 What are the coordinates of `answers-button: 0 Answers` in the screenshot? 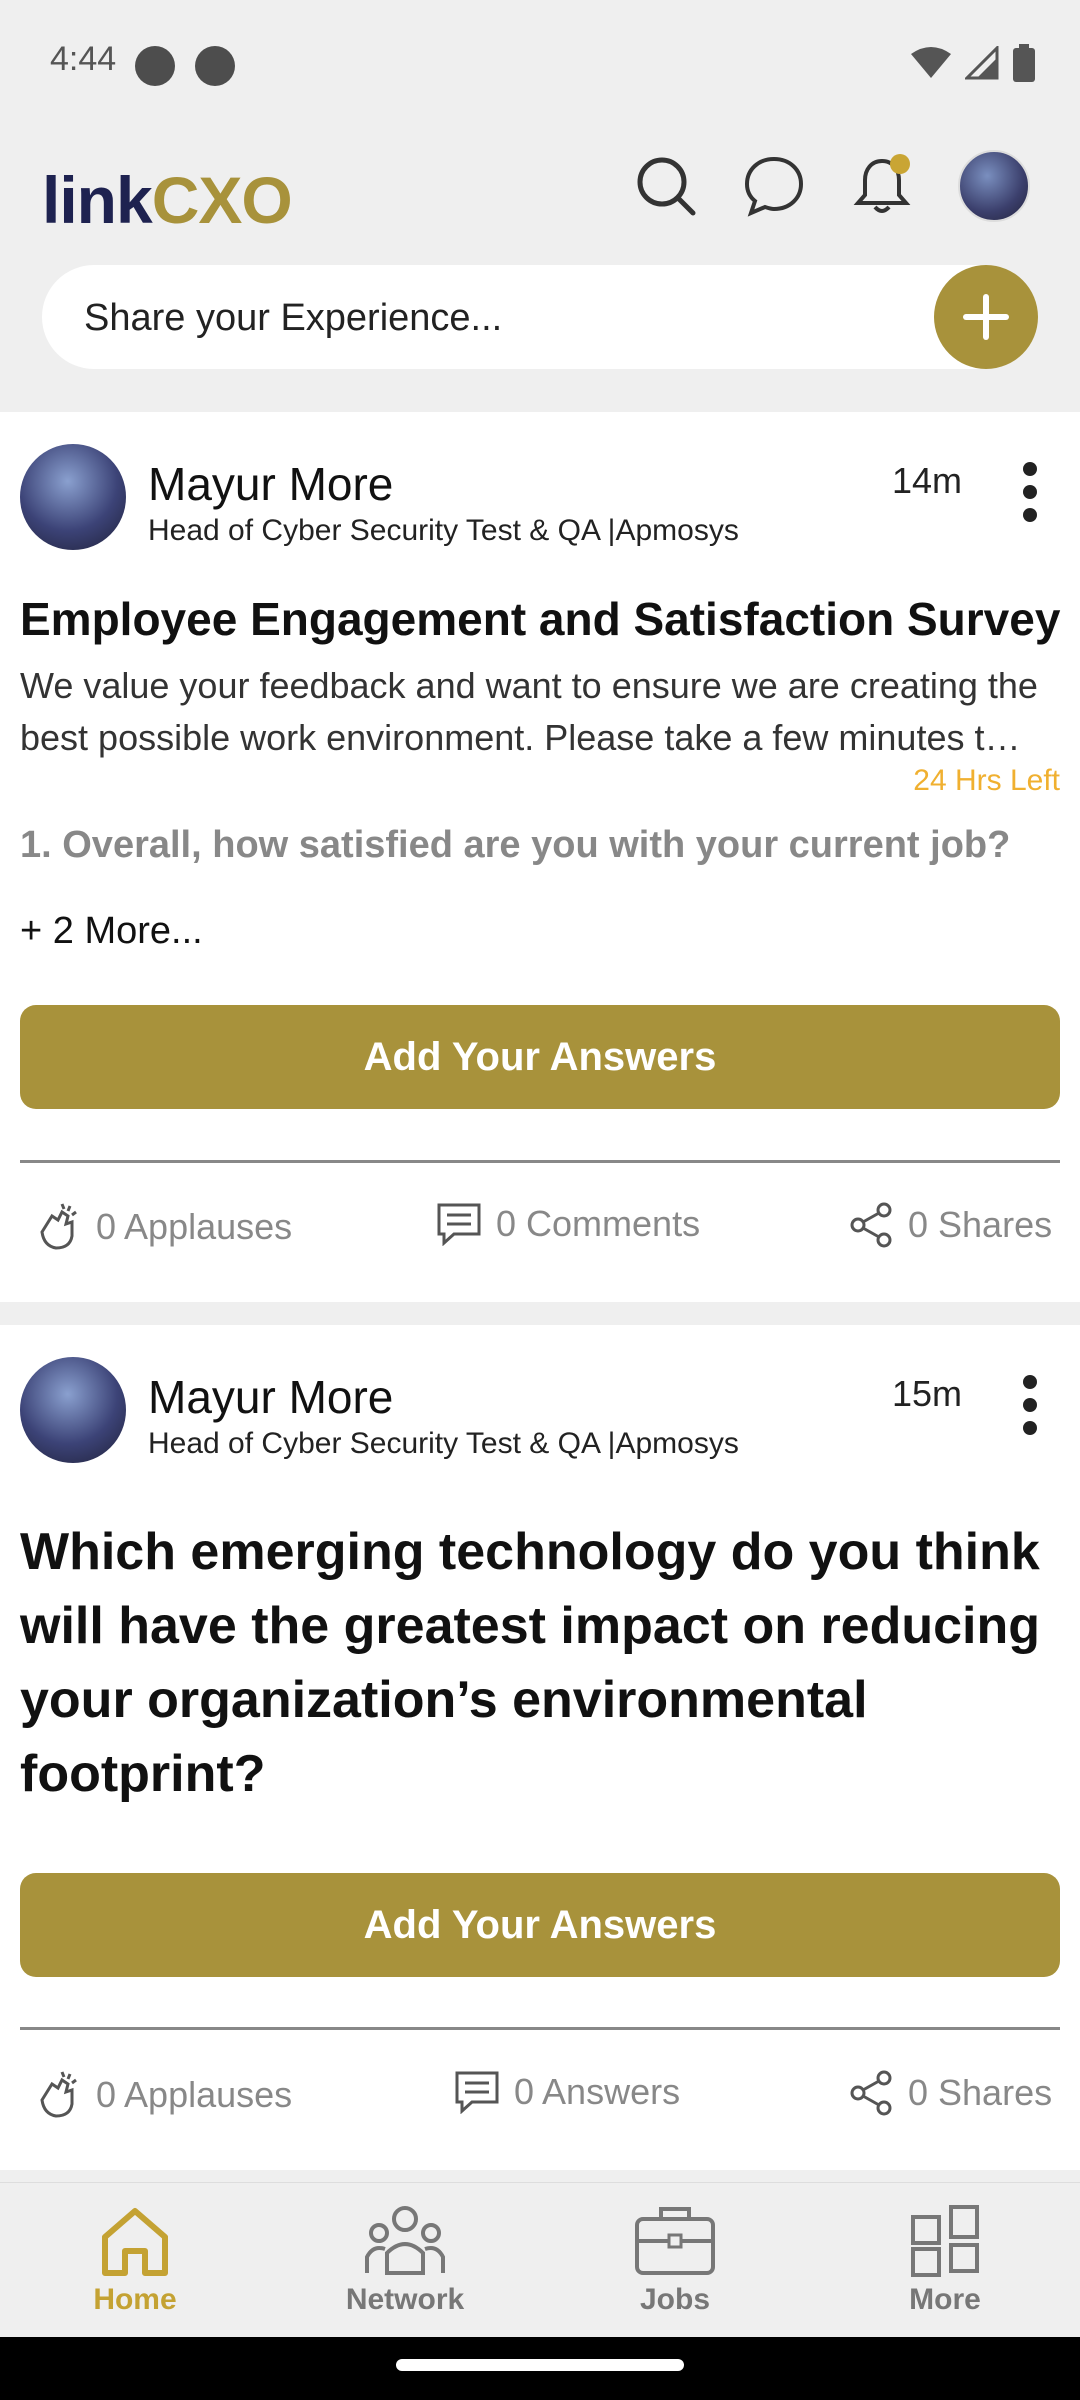 It's located at (567, 2092).